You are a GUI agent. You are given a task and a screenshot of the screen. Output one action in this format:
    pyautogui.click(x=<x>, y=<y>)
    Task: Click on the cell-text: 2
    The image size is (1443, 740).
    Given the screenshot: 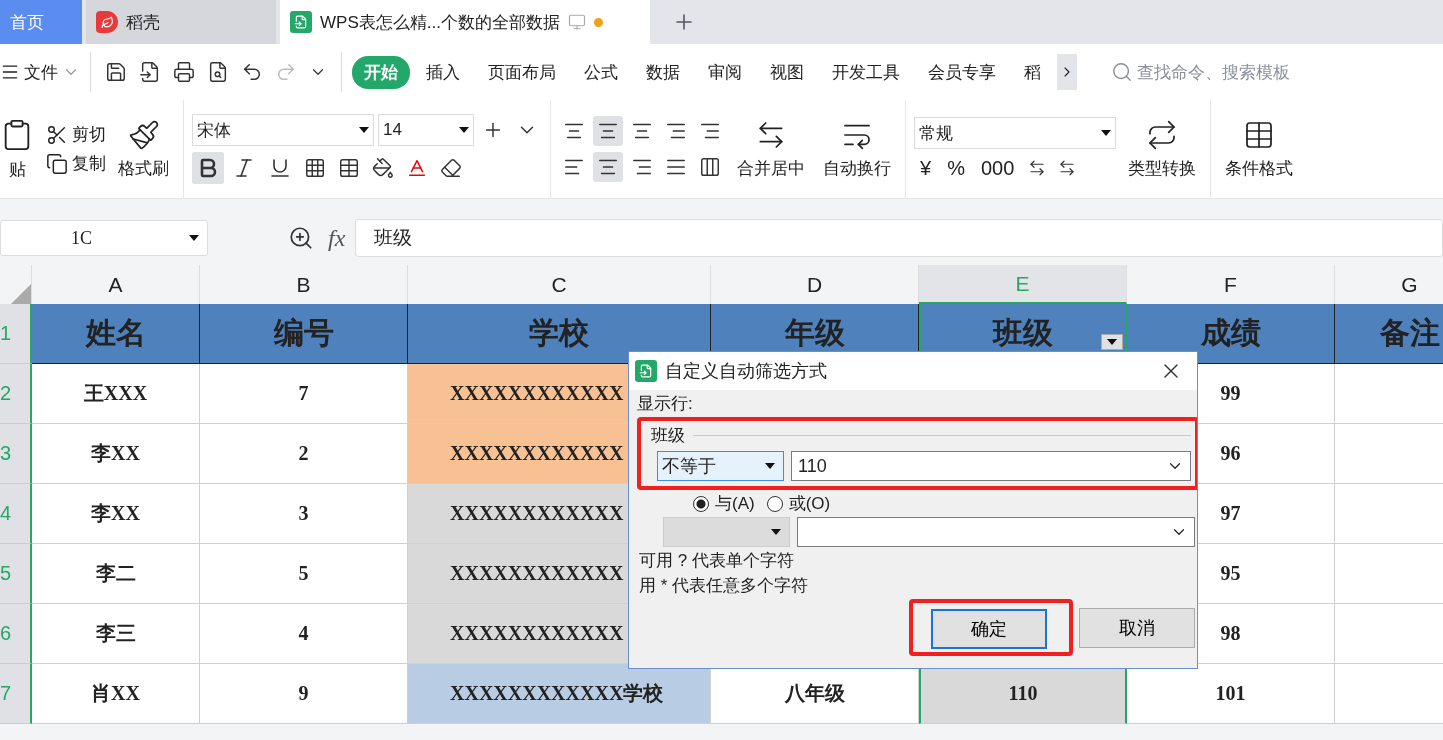 What is the action you would take?
    pyautogui.click(x=303, y=453)
    